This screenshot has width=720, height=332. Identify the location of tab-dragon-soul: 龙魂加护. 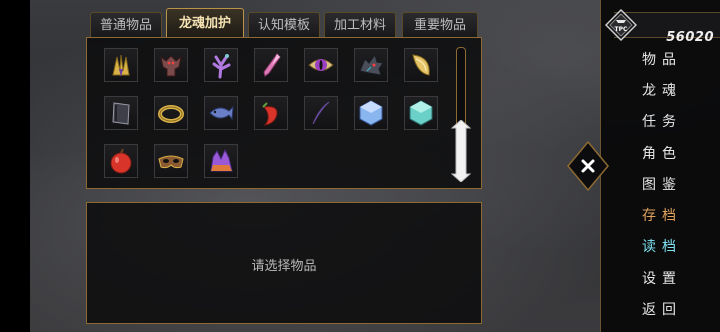
(205, 23).